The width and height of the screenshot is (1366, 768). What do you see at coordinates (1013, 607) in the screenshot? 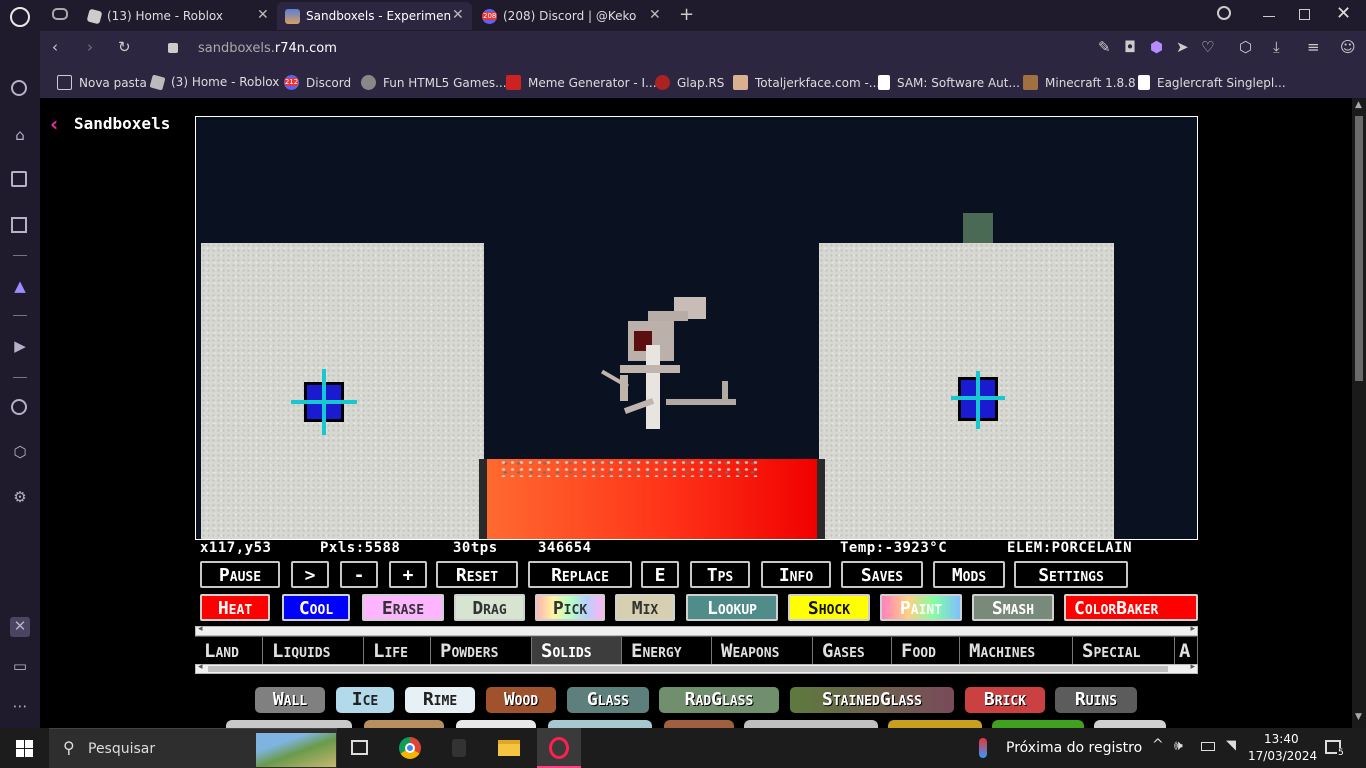
I see `tool-smash: Smash` at bounding box center [1013, 607].